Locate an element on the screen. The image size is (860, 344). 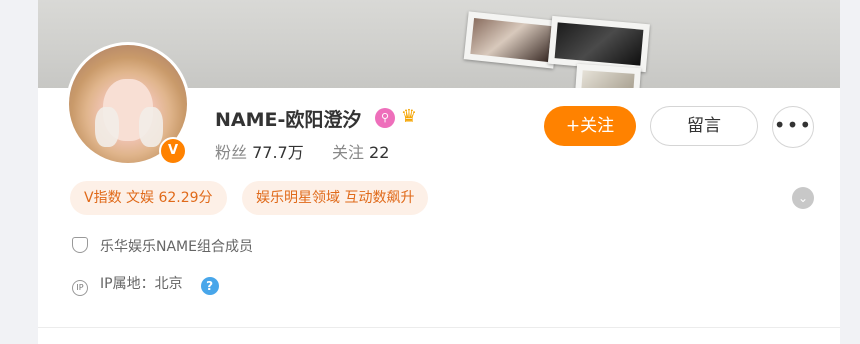
chevron-down-icon: ⌄ is located at coordinates (803, 198).